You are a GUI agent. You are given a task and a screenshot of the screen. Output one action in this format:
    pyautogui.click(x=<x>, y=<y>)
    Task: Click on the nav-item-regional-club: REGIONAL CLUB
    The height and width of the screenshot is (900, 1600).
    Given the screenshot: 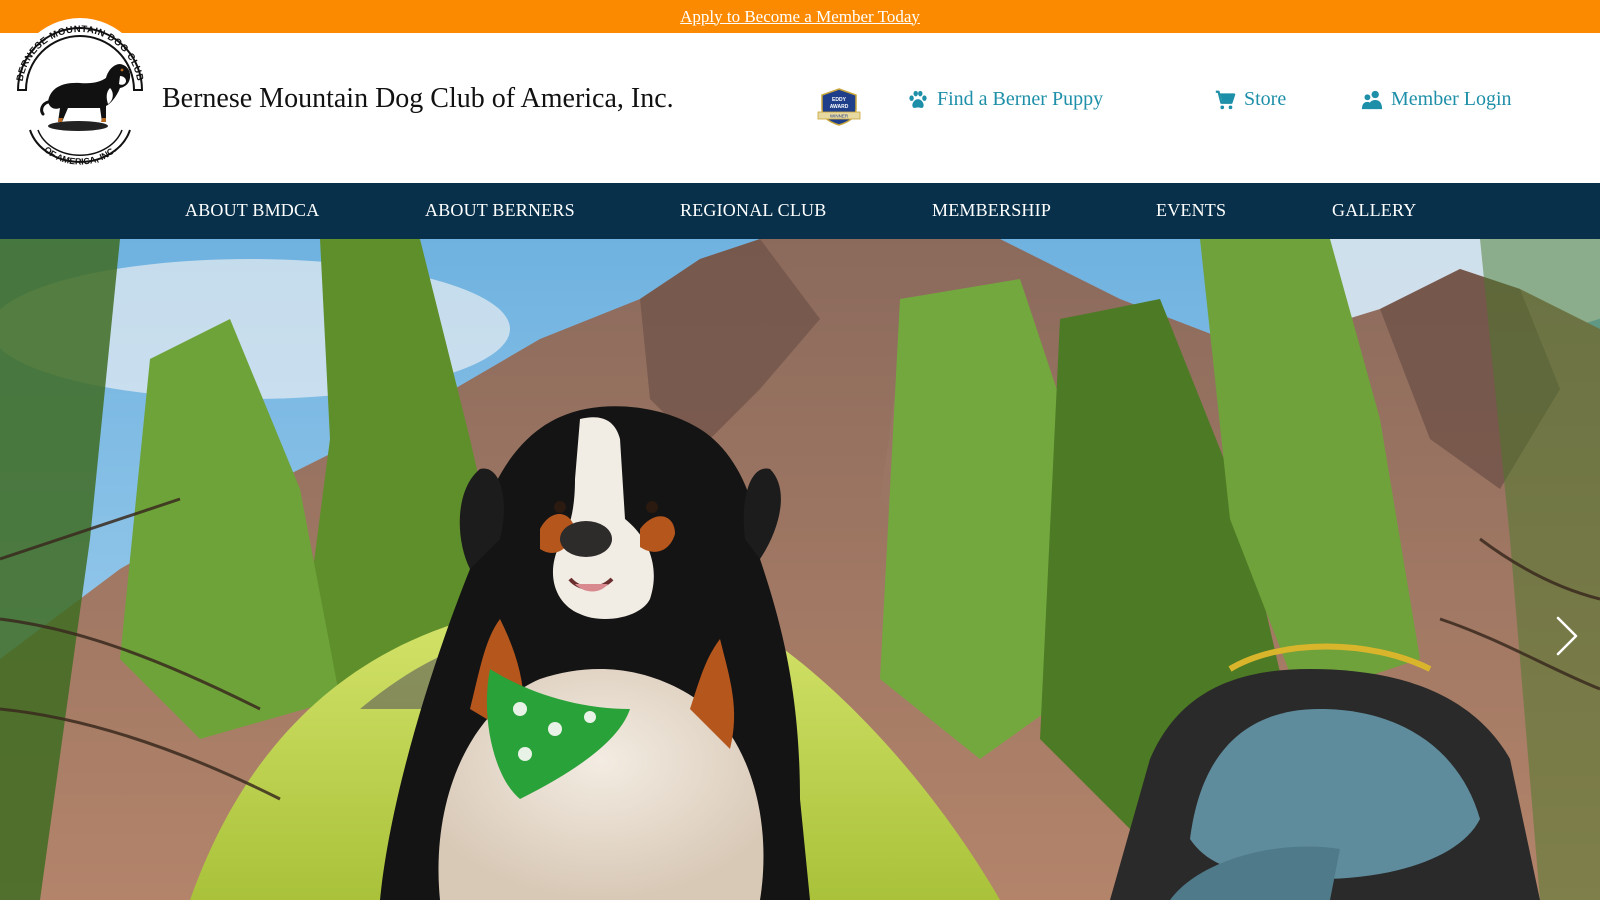 What is the action you would take?
    pyautogui.click(x=753, y=210)
    